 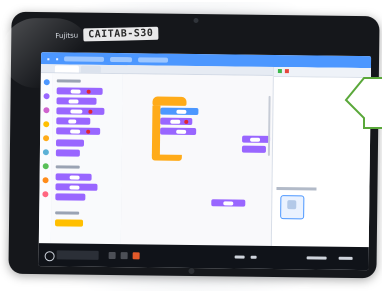 What do you see at coordinates (84, 58) in the screenshot?
I see `project-title-field` at bounding box center [84, 58].